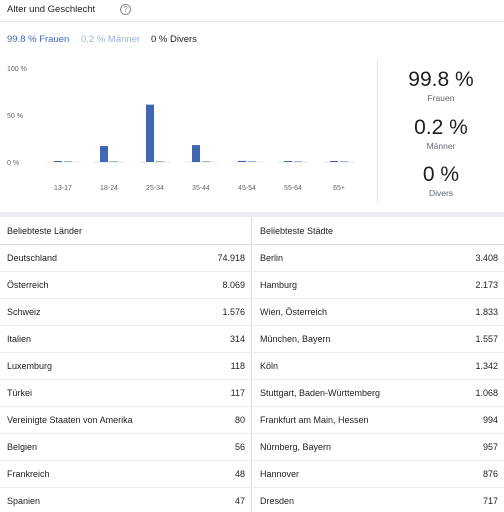 Image resolution: width=504 pixels, height=512 pixels. I want to click on cities-header: Beliebteste Städte, so click(378, 231).